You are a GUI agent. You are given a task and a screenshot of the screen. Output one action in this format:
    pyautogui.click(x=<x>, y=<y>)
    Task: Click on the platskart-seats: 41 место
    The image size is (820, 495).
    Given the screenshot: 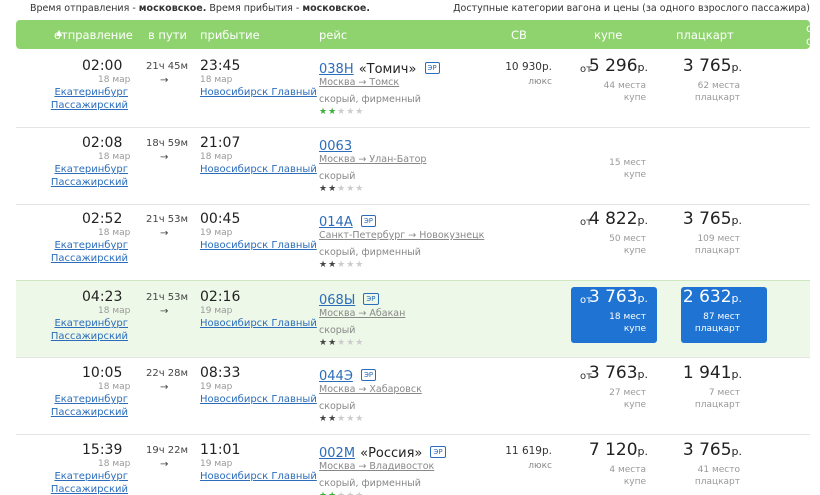 What is the action you would take?
    pyautogui.click(x=718, y=470)
    